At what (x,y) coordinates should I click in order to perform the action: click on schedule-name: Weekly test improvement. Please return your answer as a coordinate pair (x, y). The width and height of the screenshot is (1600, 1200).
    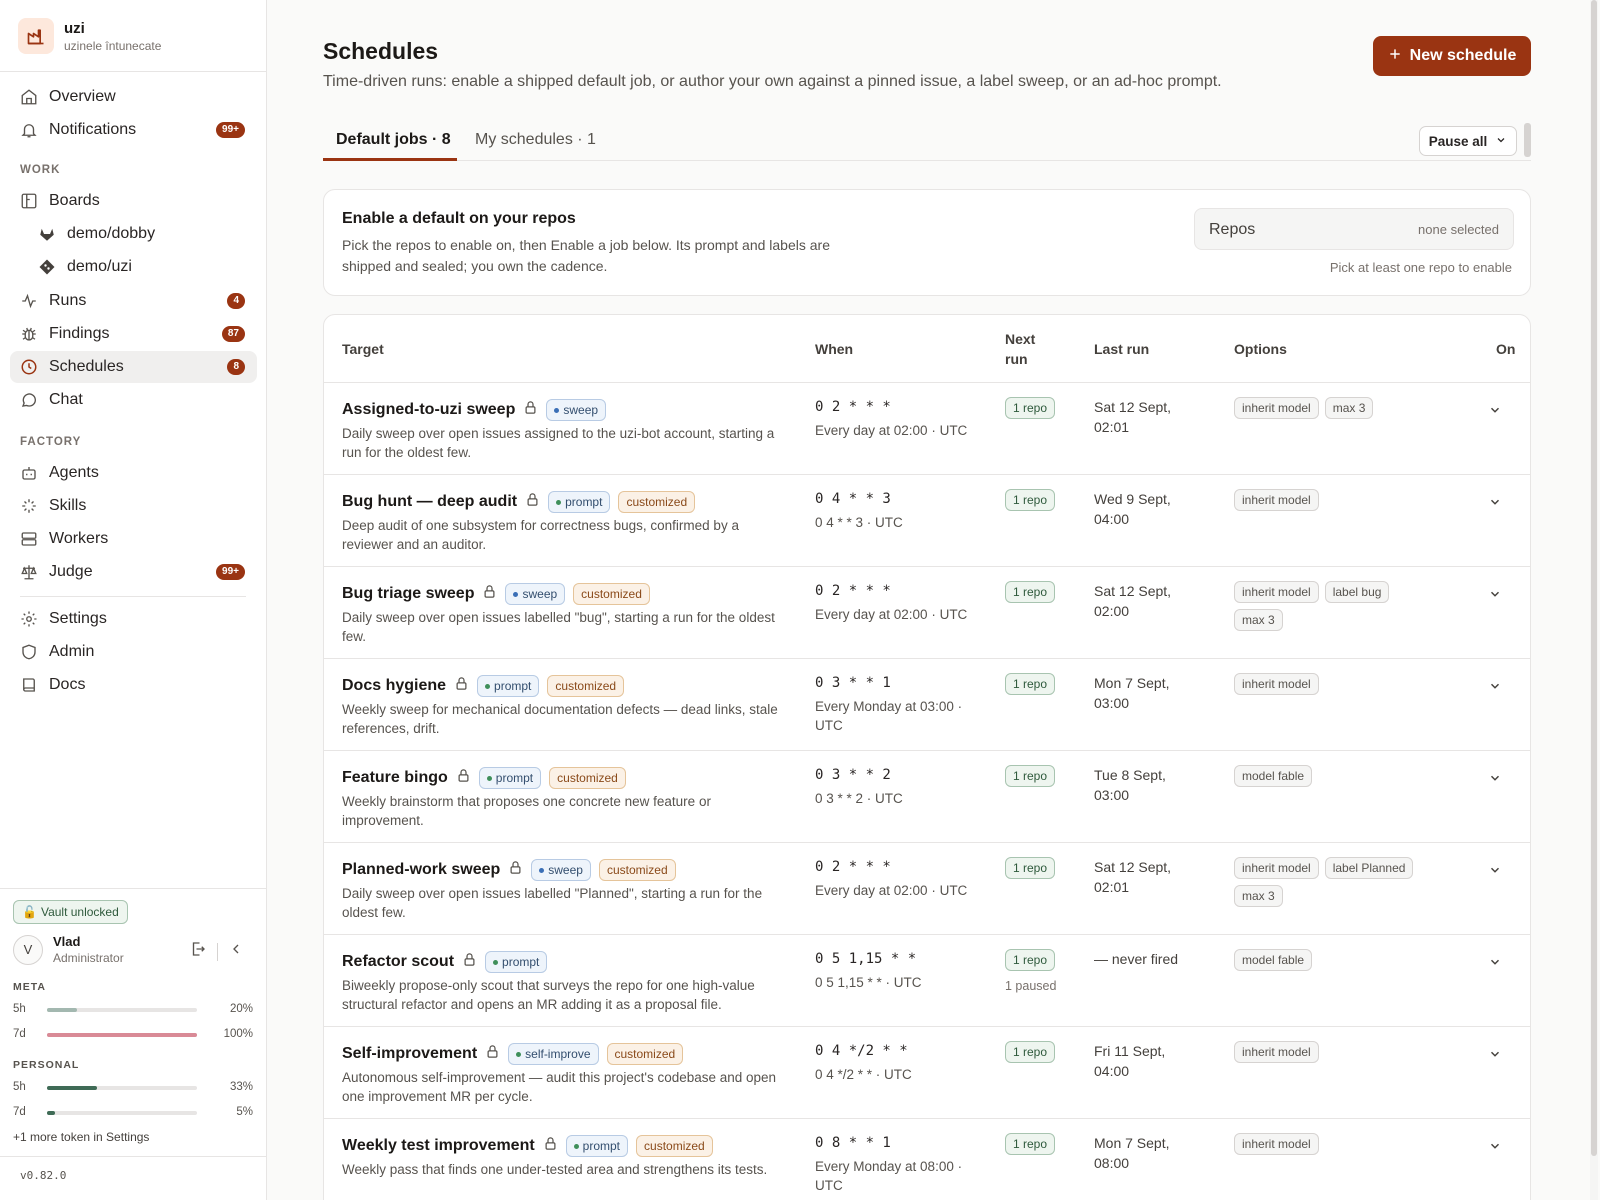
    Looking at the image, I should click on (438, 1145).